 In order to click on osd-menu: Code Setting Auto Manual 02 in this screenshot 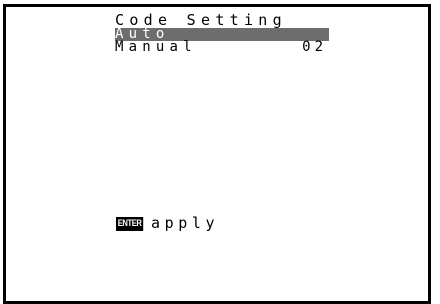, I will do `click(222, 33)`.